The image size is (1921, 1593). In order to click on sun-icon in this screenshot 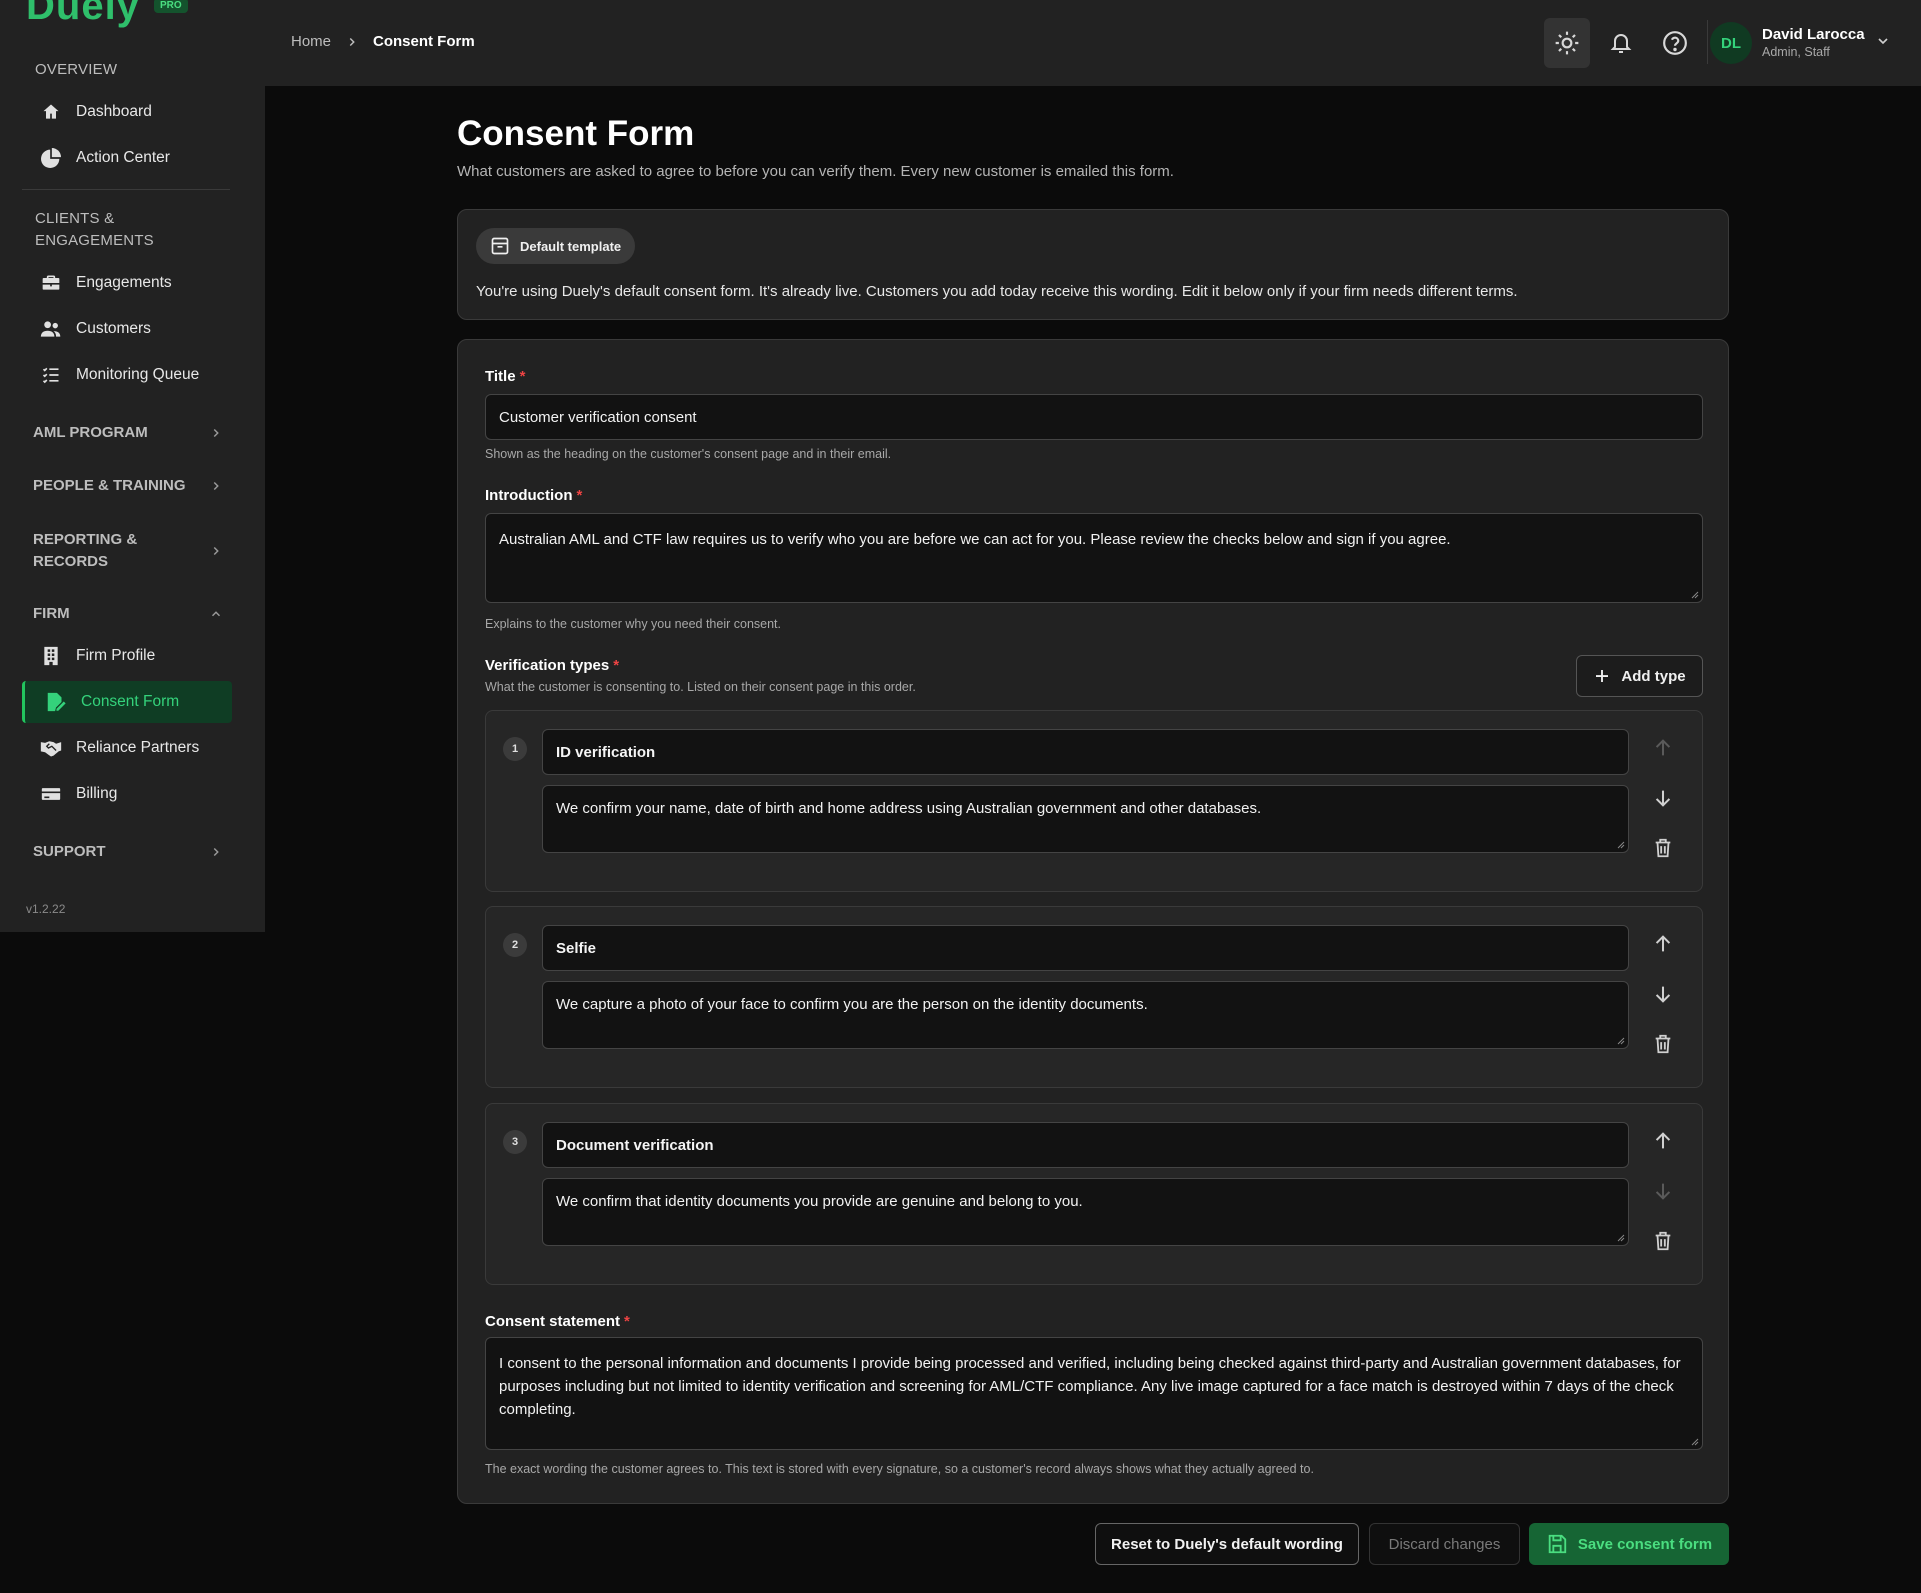, I will do `click(1567, 43)`.